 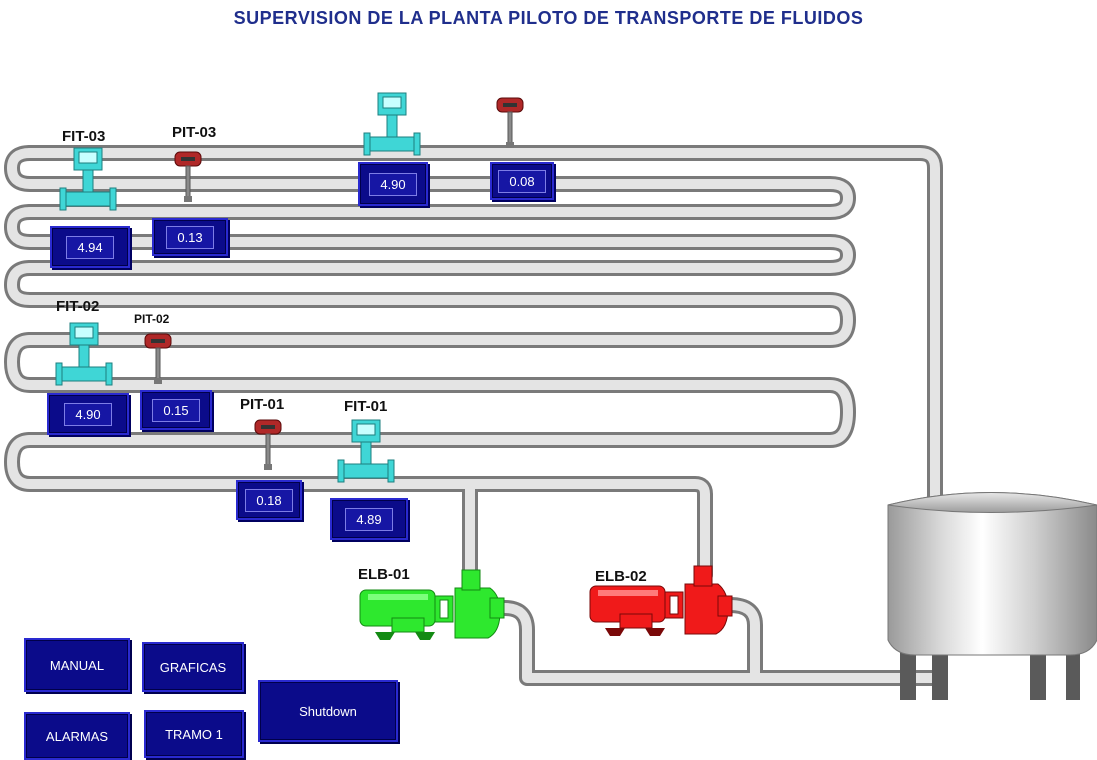 What do you see at coordinates (194, 734) in the screenshot?
I see `tramo1-button: TRAMO 1` at bounding box center [194, 734].